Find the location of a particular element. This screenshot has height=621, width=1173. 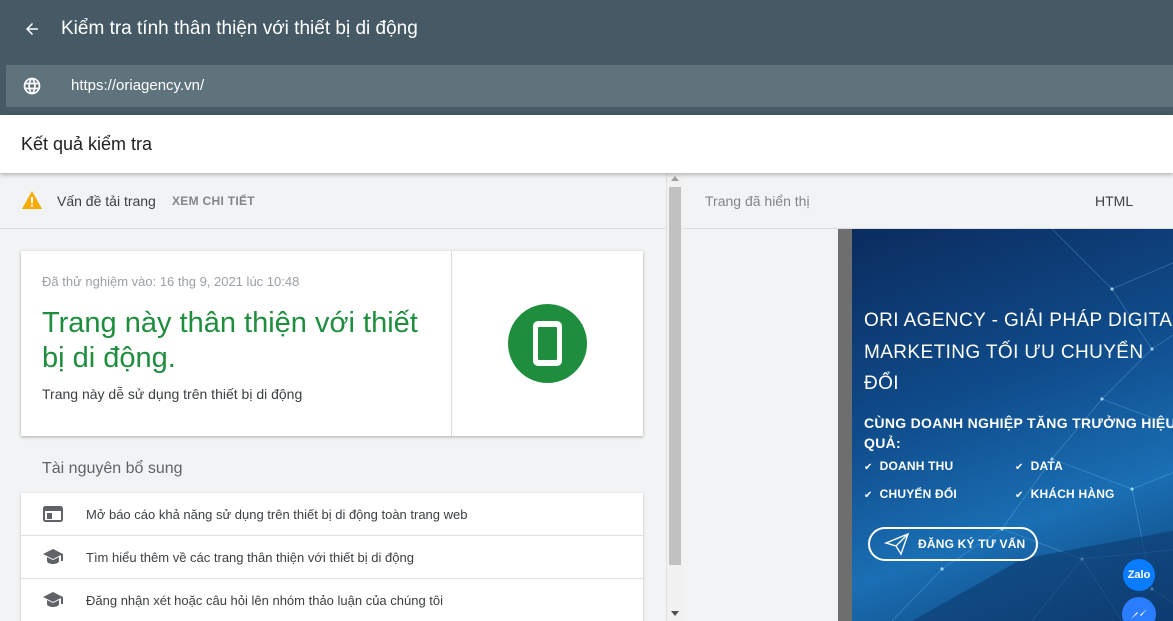

page-loading-issues-label: Vấn đề tải trang is located at coordinates (106, 201).